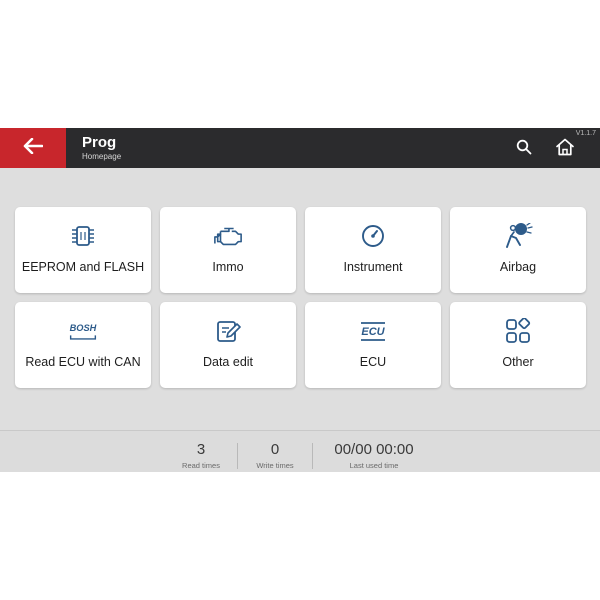 This screenshot has width=600, height=600. I want to click on last-used-label: Last used time, so click(374, 465).